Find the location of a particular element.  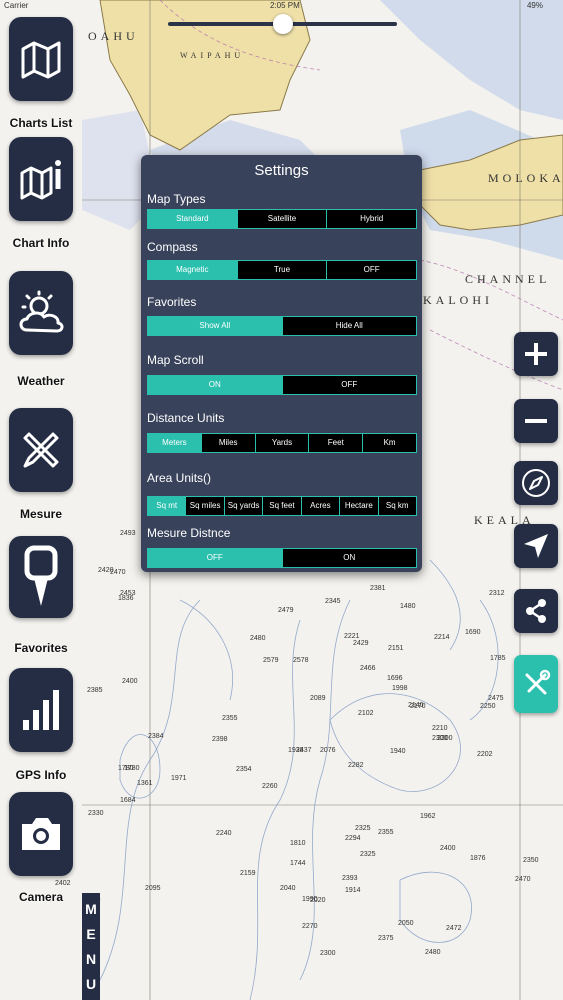

depth-sounding: 2089 is located at coordinates (318, 698).